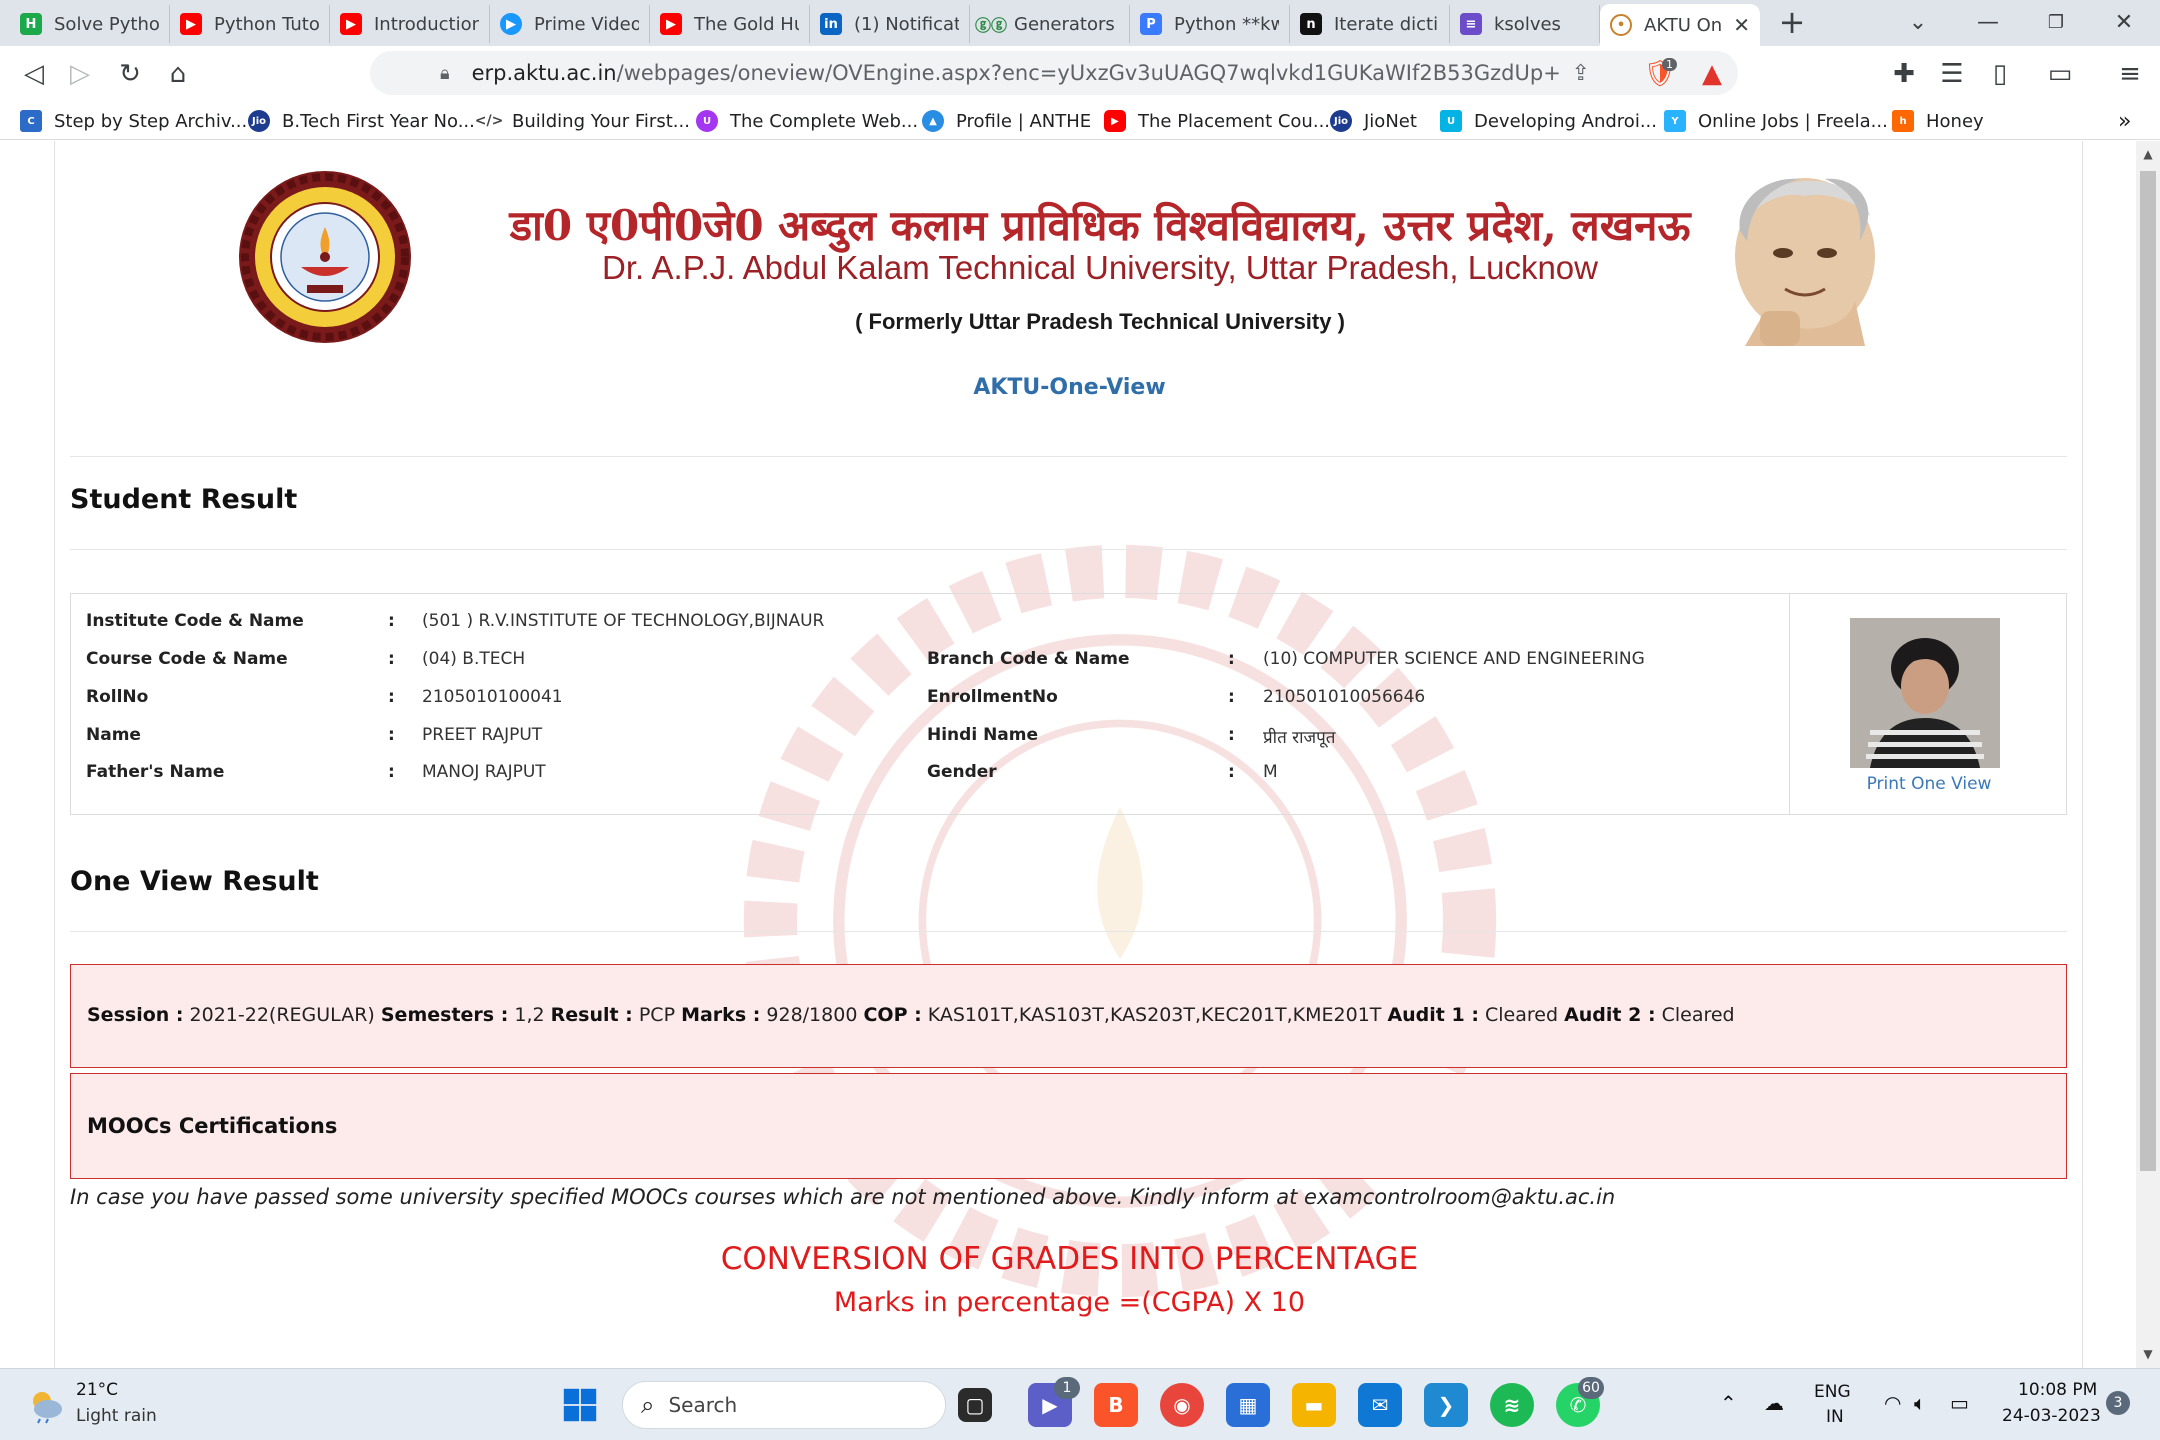  What do you see at coordinates (445, 73) in the screenshot?
I see `site-info-icon: 🔒︎` at bounding box center [445, 73].